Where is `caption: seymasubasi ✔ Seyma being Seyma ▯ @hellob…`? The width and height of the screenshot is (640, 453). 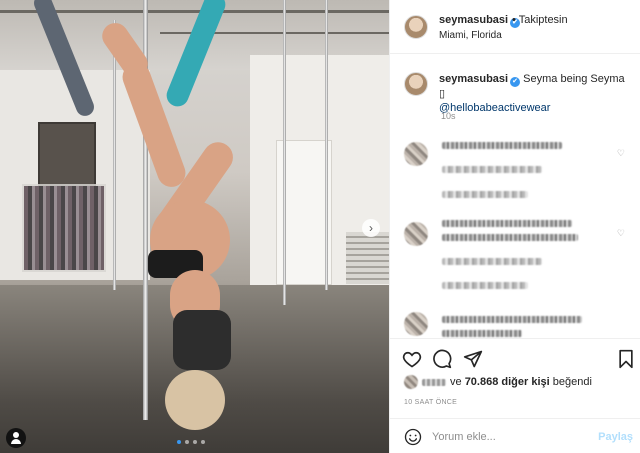 caption: seymasubasi ✔ Seyma being Seyma ▯ @hellob… is located at coordinates (515, 92).